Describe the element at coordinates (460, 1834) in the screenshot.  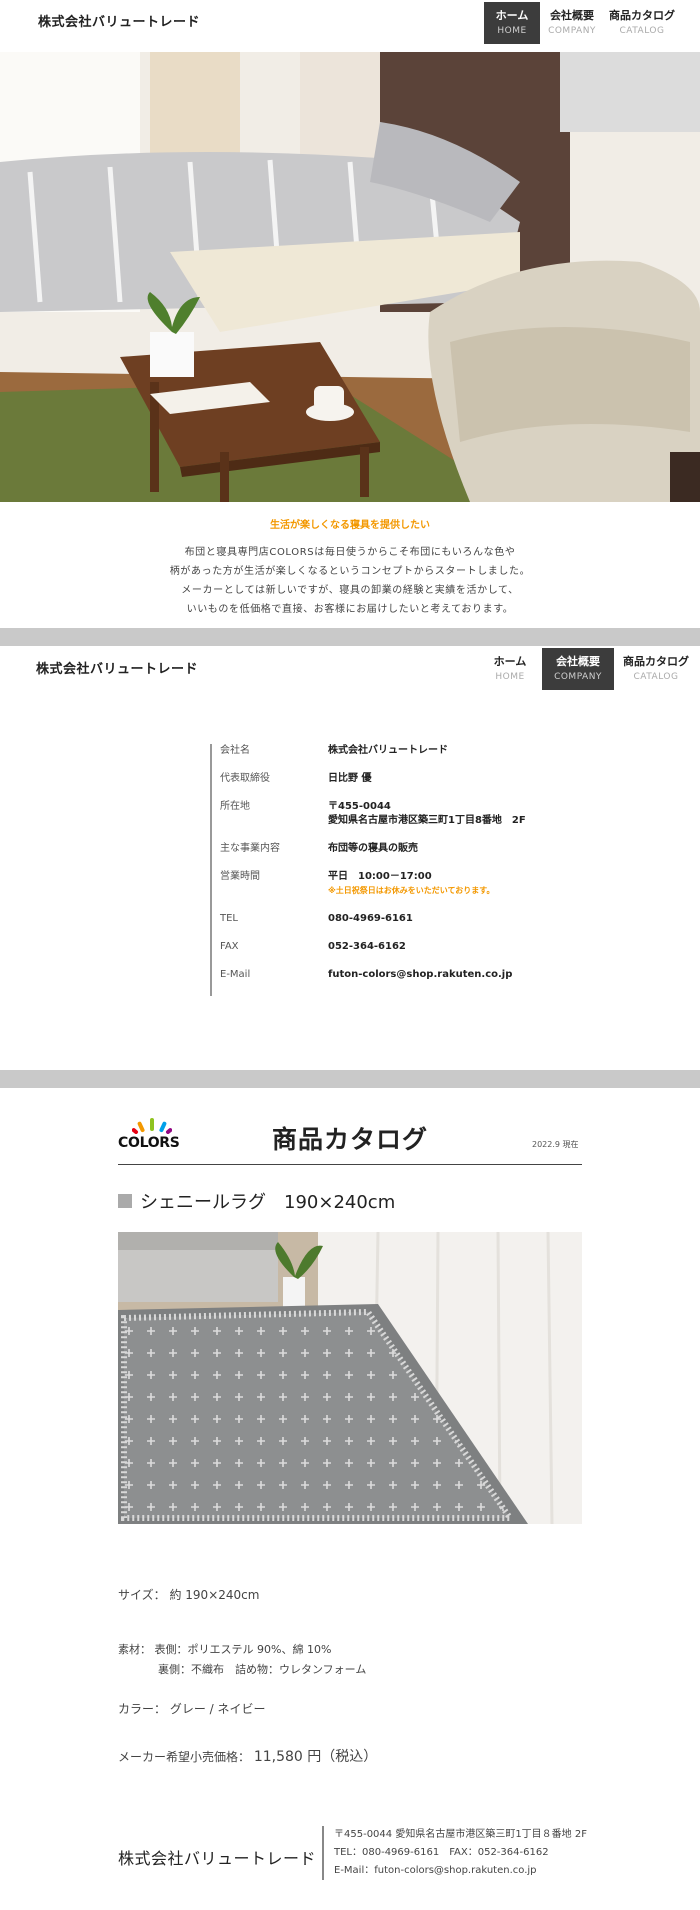
I see `footer-address: 〒455-0044 愛知県名古屋市港区築三町1丁目８番地 2F` at that location.